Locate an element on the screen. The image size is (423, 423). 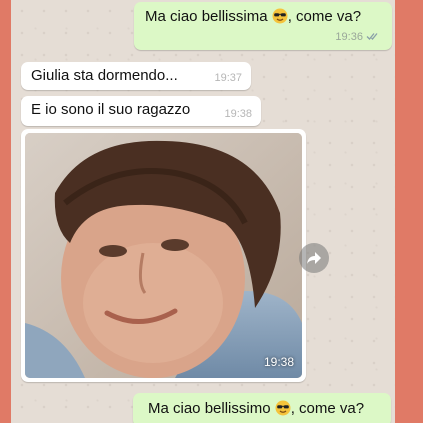
message-time: 19:36 is located at coordinates (349, 37).